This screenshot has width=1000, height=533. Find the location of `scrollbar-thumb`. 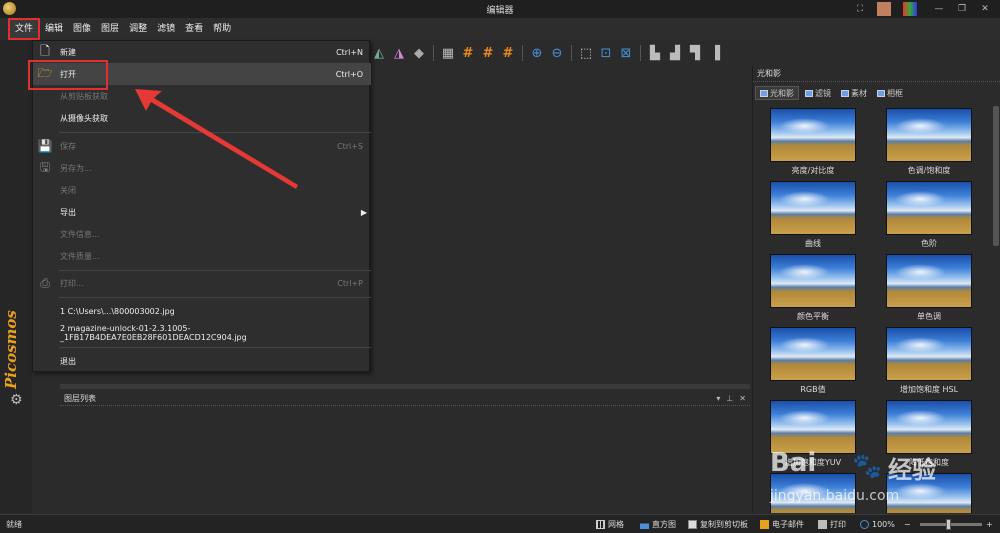

scrollbar-thumb is located at coordinates (996, 176).